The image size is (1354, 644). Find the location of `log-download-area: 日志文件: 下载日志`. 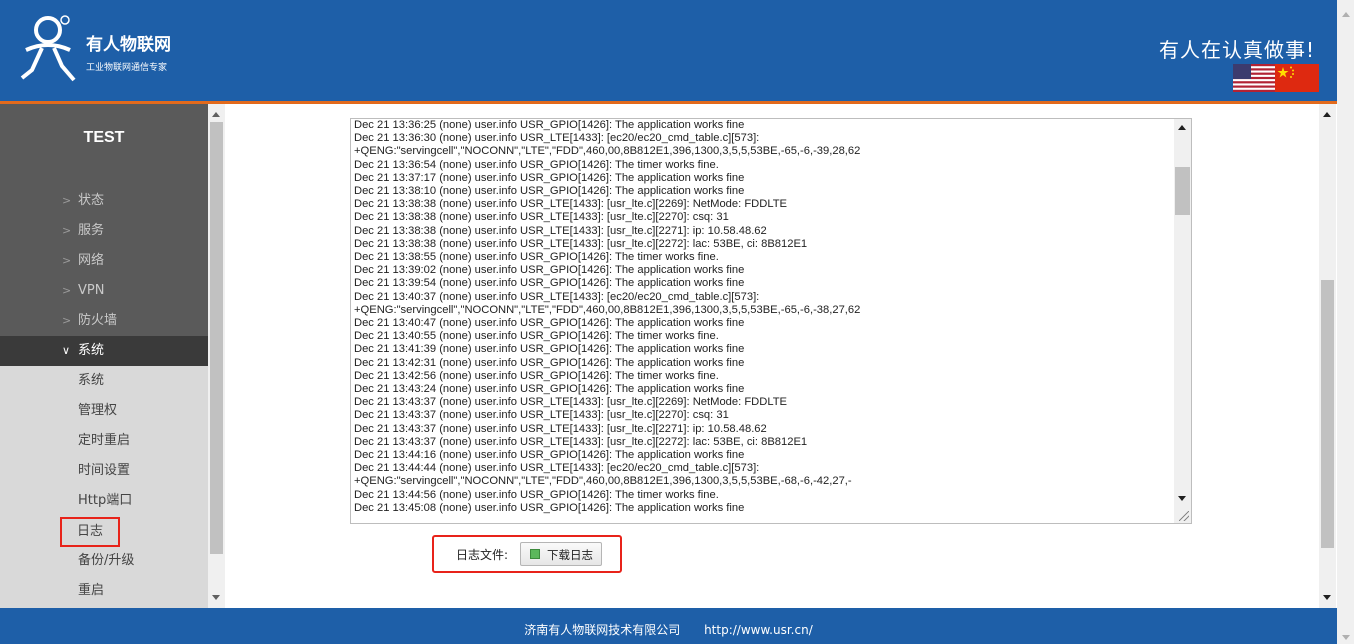

log-download-area: 日志文件: 下载日志 is located at coordinates (527, 554).